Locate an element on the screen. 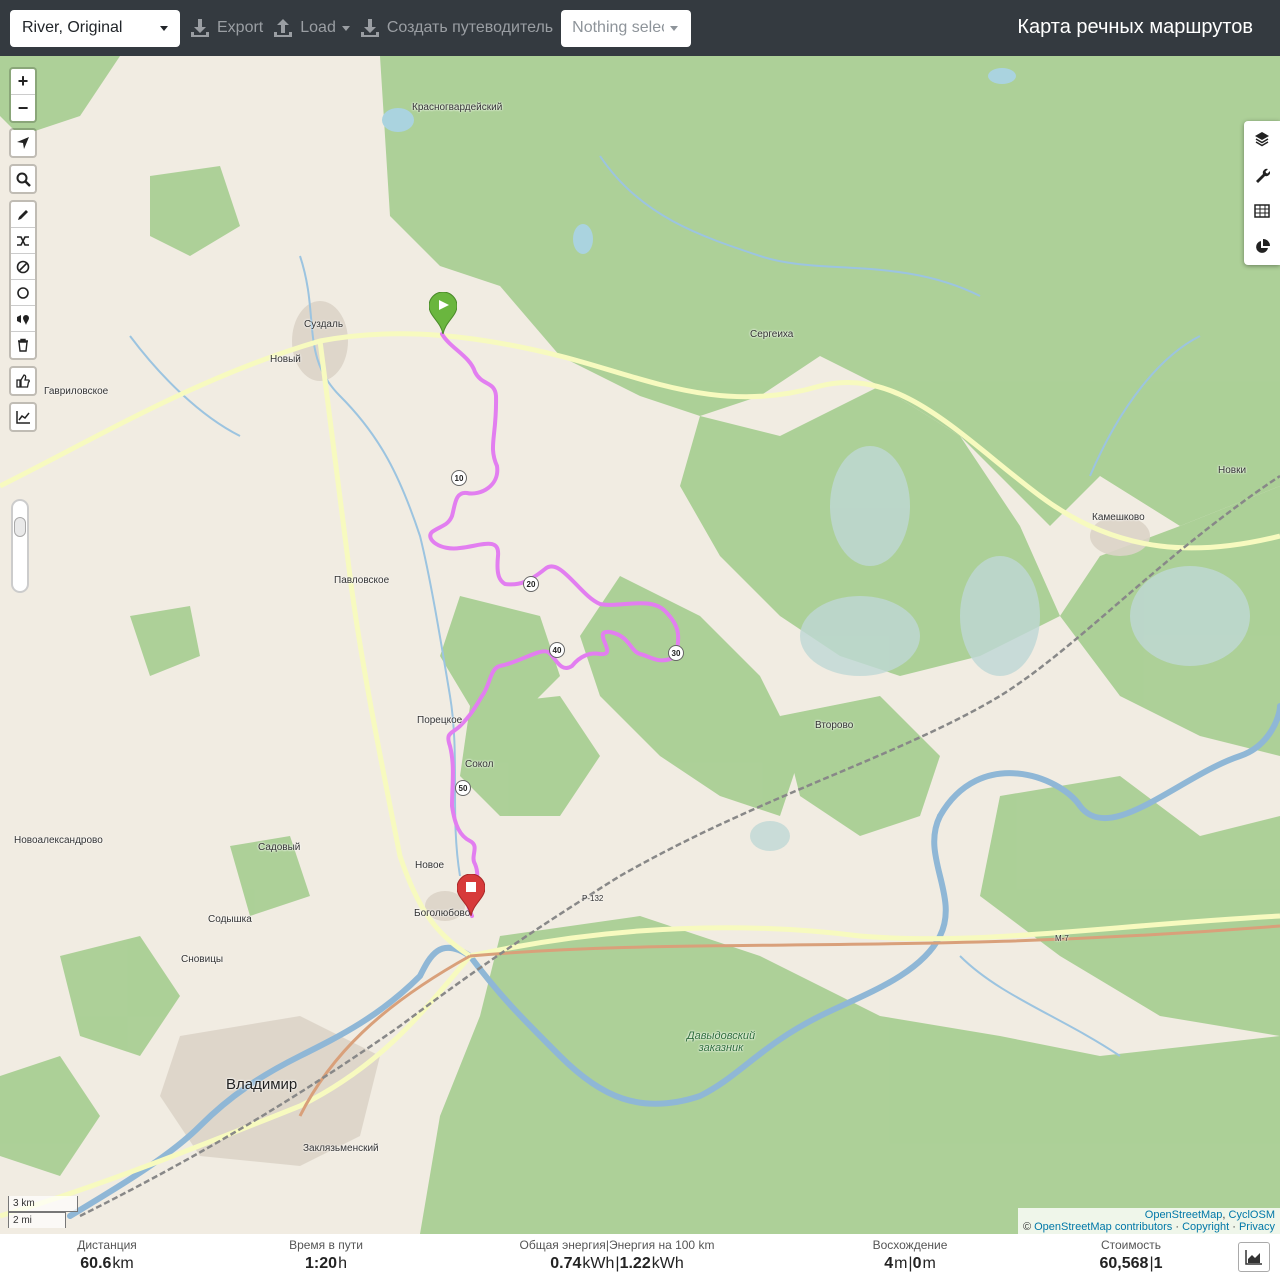  upload-icon is located at coordinates (283, 28).